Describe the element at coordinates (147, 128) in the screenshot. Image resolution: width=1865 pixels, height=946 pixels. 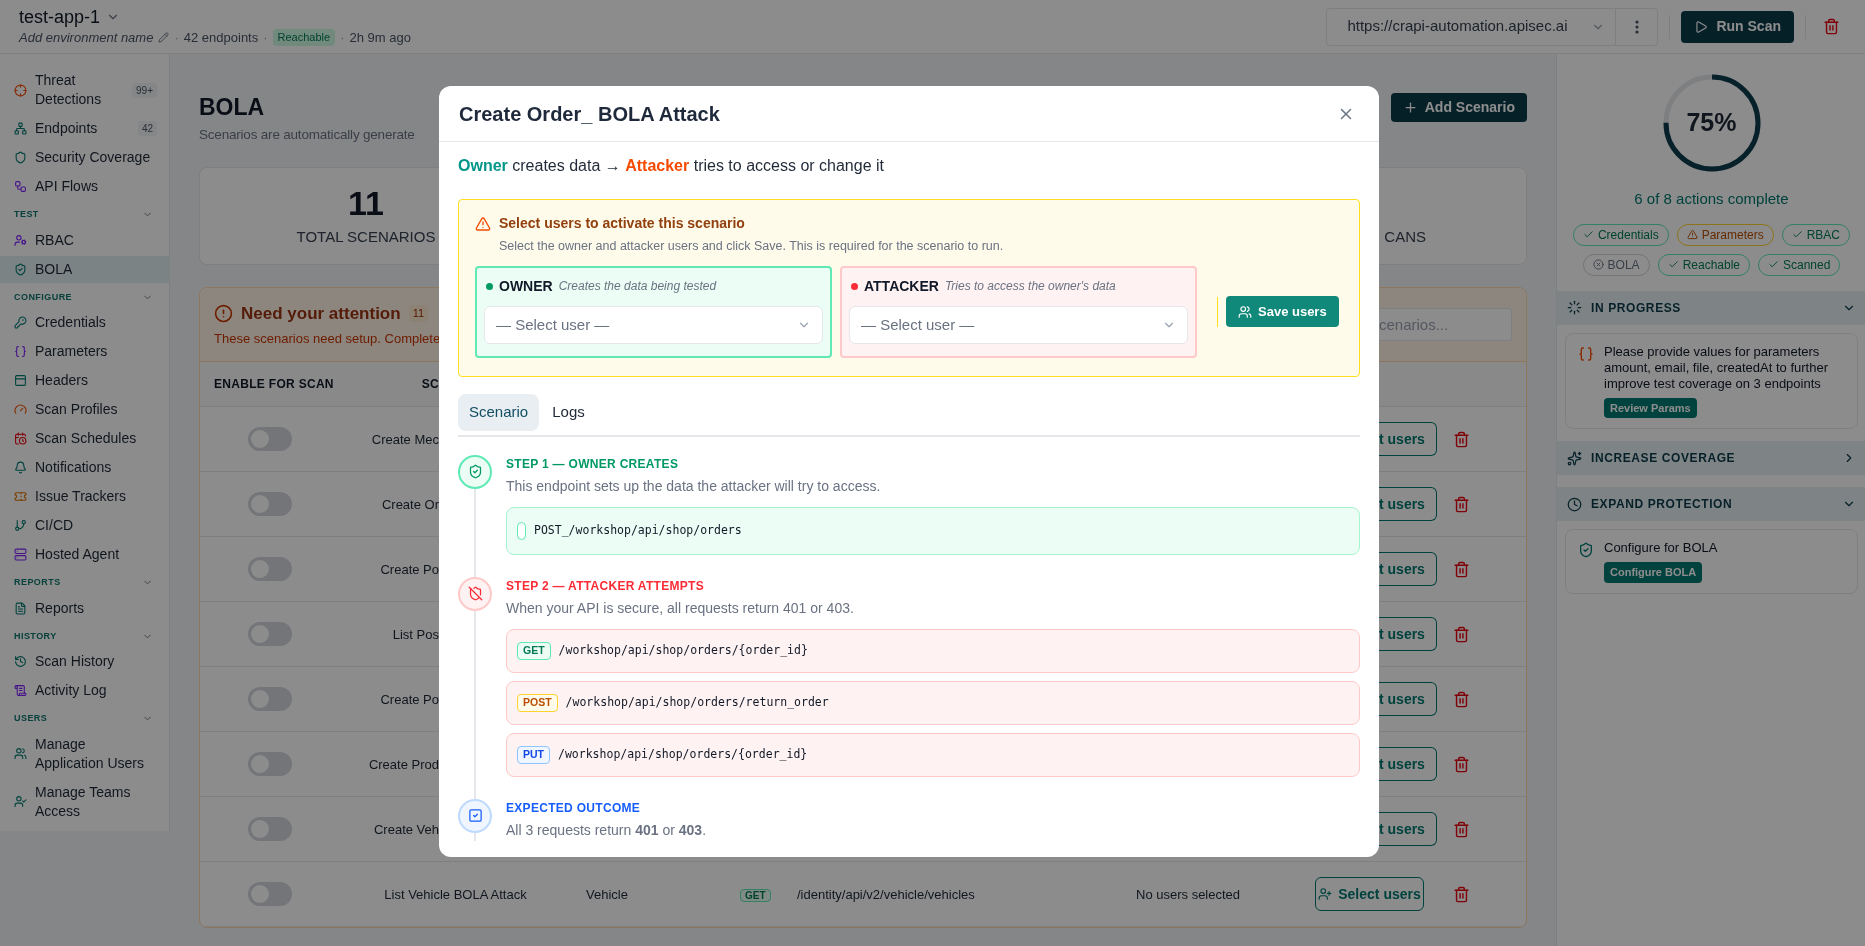
I see `count-badge: 42` at that location.